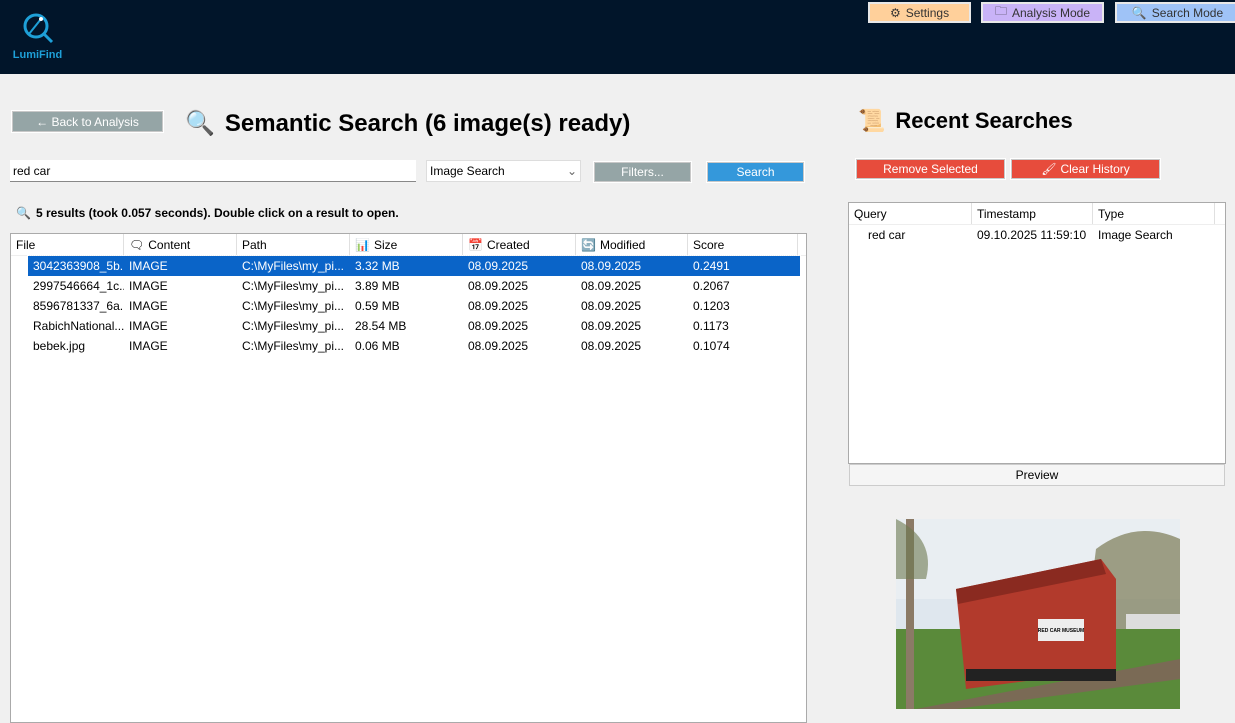 Image resolution: width=1235 pixels, height=723 pixels. I want to click on col-content: 🗨 Content, so click(180, 244).